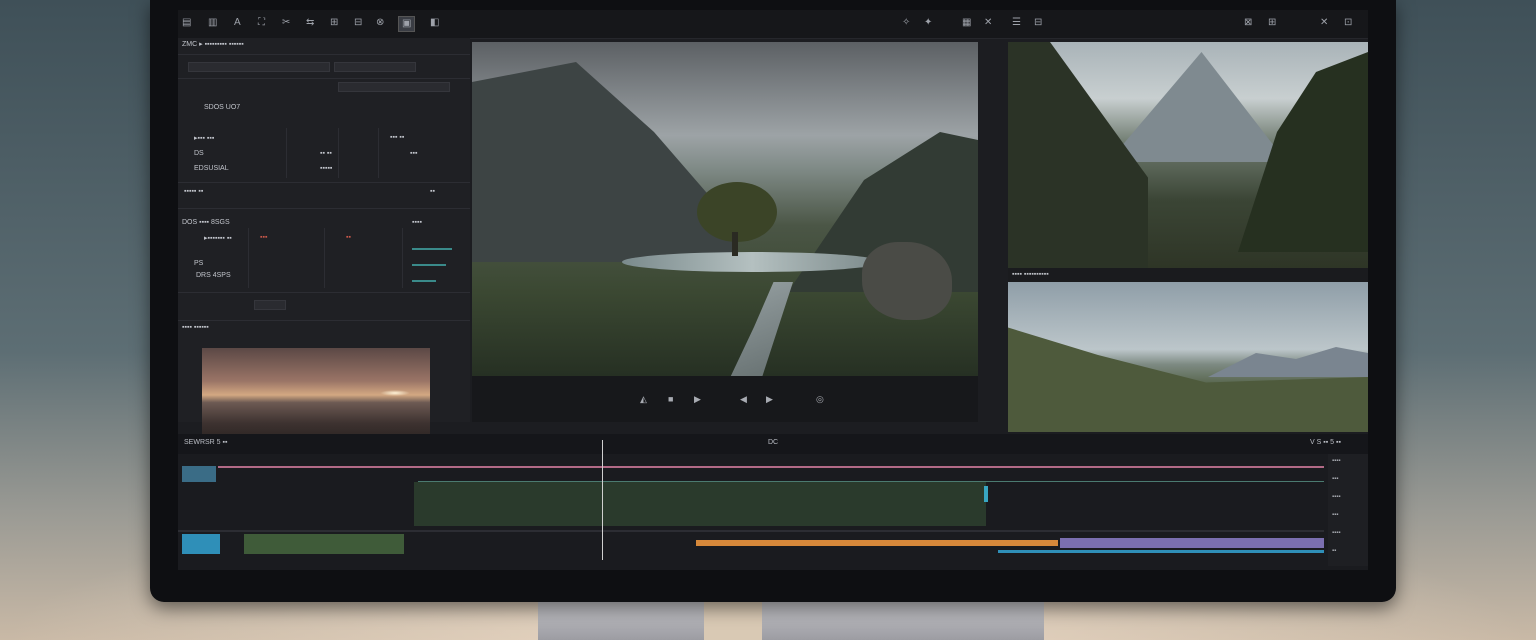 The height and width of the screenshot is (640, 1536). I want to click on playhead-label: DC, so click(773, 442).